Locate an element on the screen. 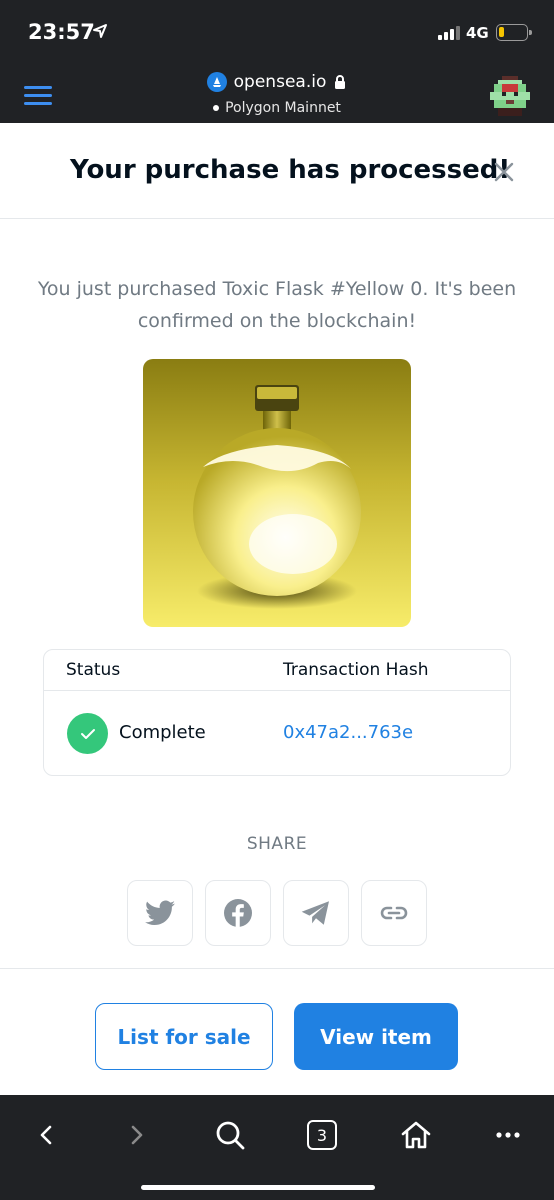  back-button is located at coordinates (46, 1135).